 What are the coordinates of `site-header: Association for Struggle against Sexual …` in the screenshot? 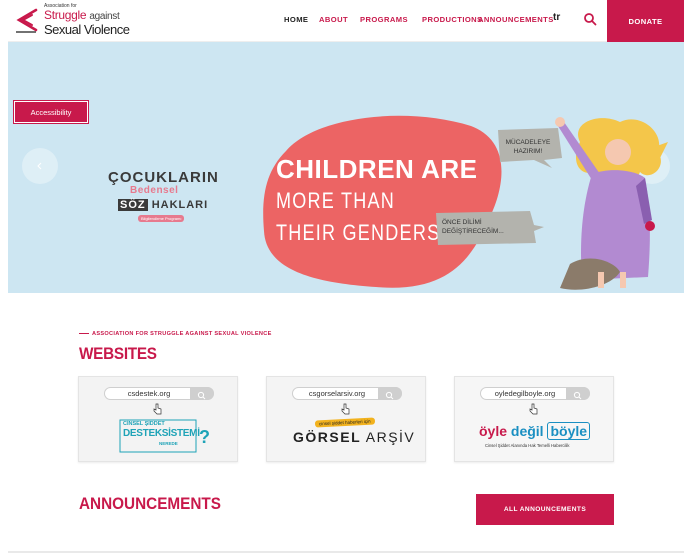 It's located at (346, 21).